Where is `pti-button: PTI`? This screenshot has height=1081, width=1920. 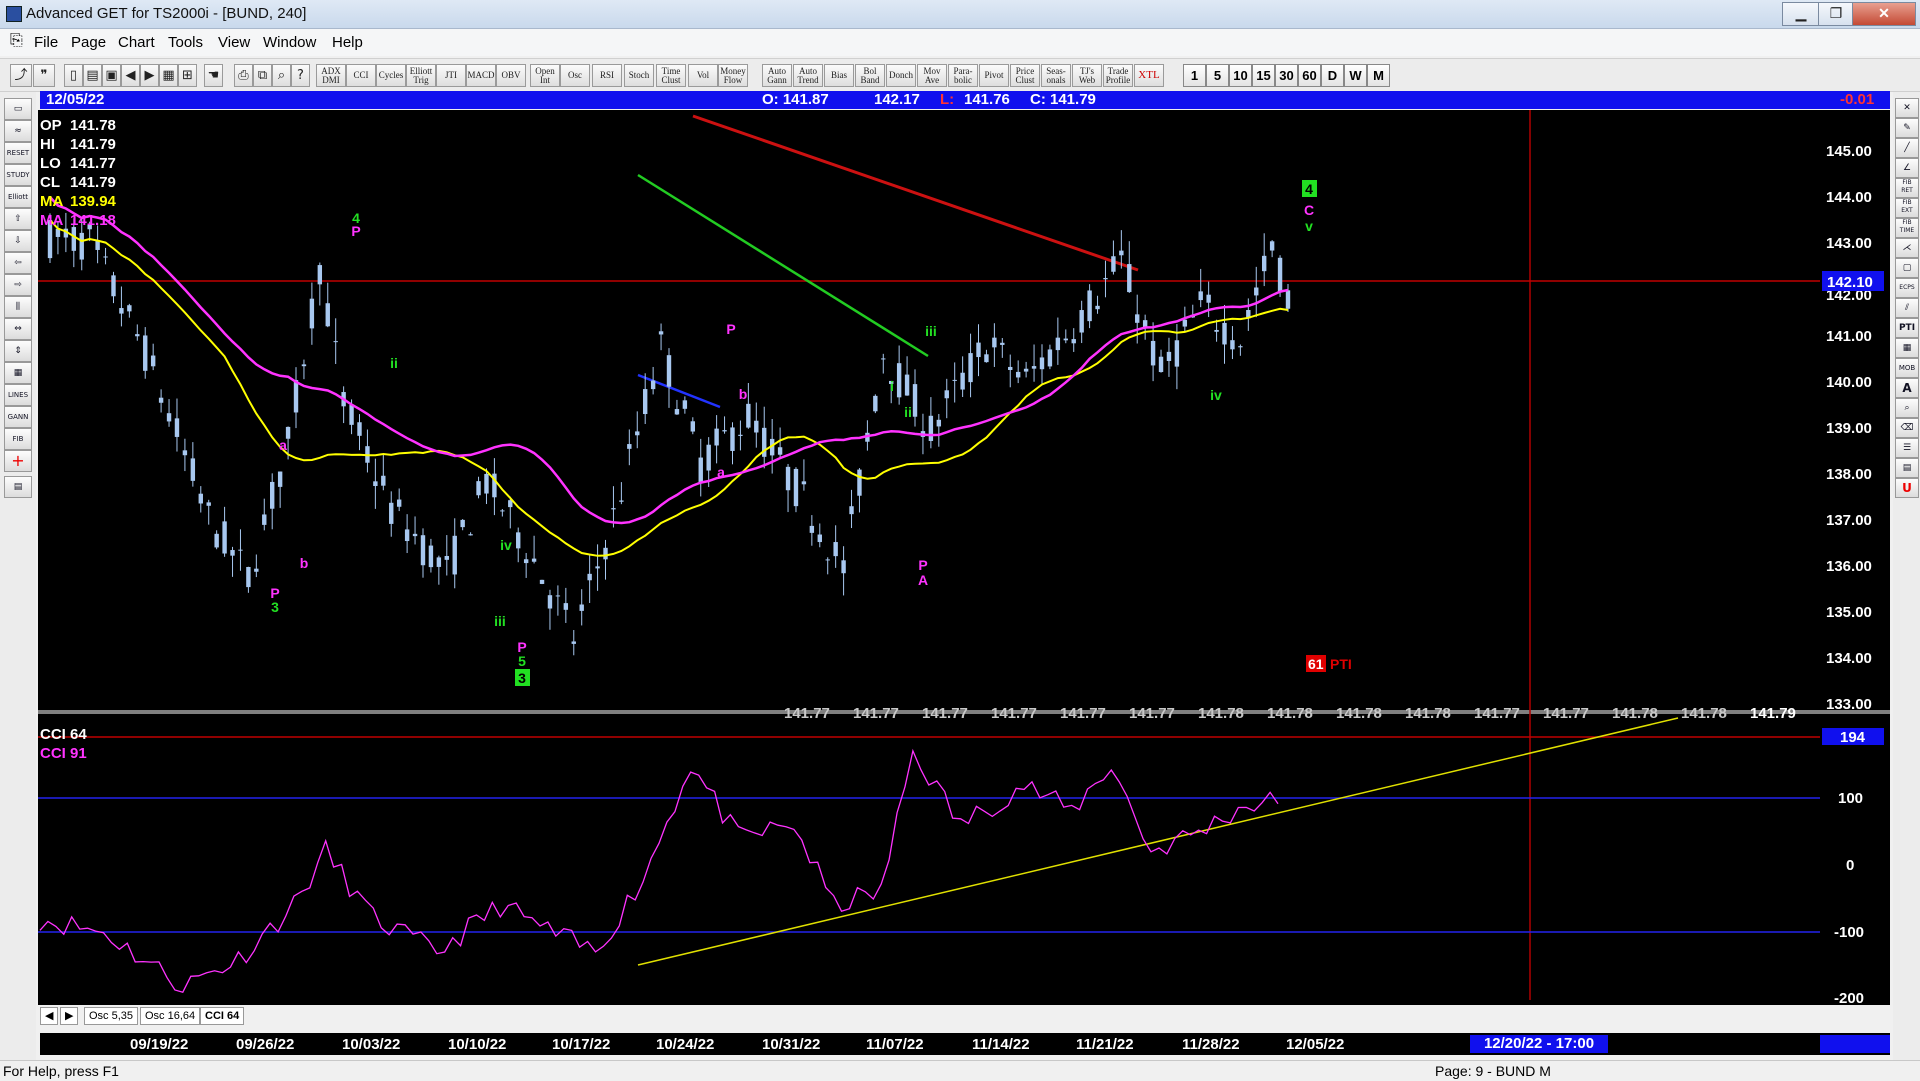 pti-button: PTI is located at coordinates (1907, 328).